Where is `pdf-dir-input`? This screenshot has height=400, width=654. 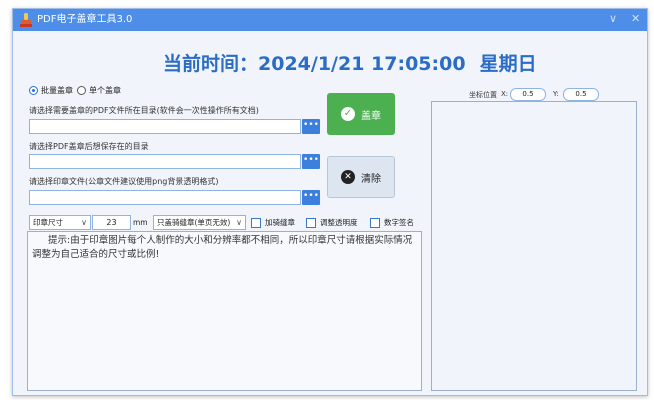
pdf-dir-input is located at coordinates (165, 126).